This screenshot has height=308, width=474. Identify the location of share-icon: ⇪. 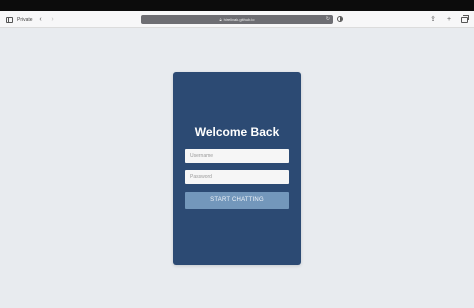
(433, 19).